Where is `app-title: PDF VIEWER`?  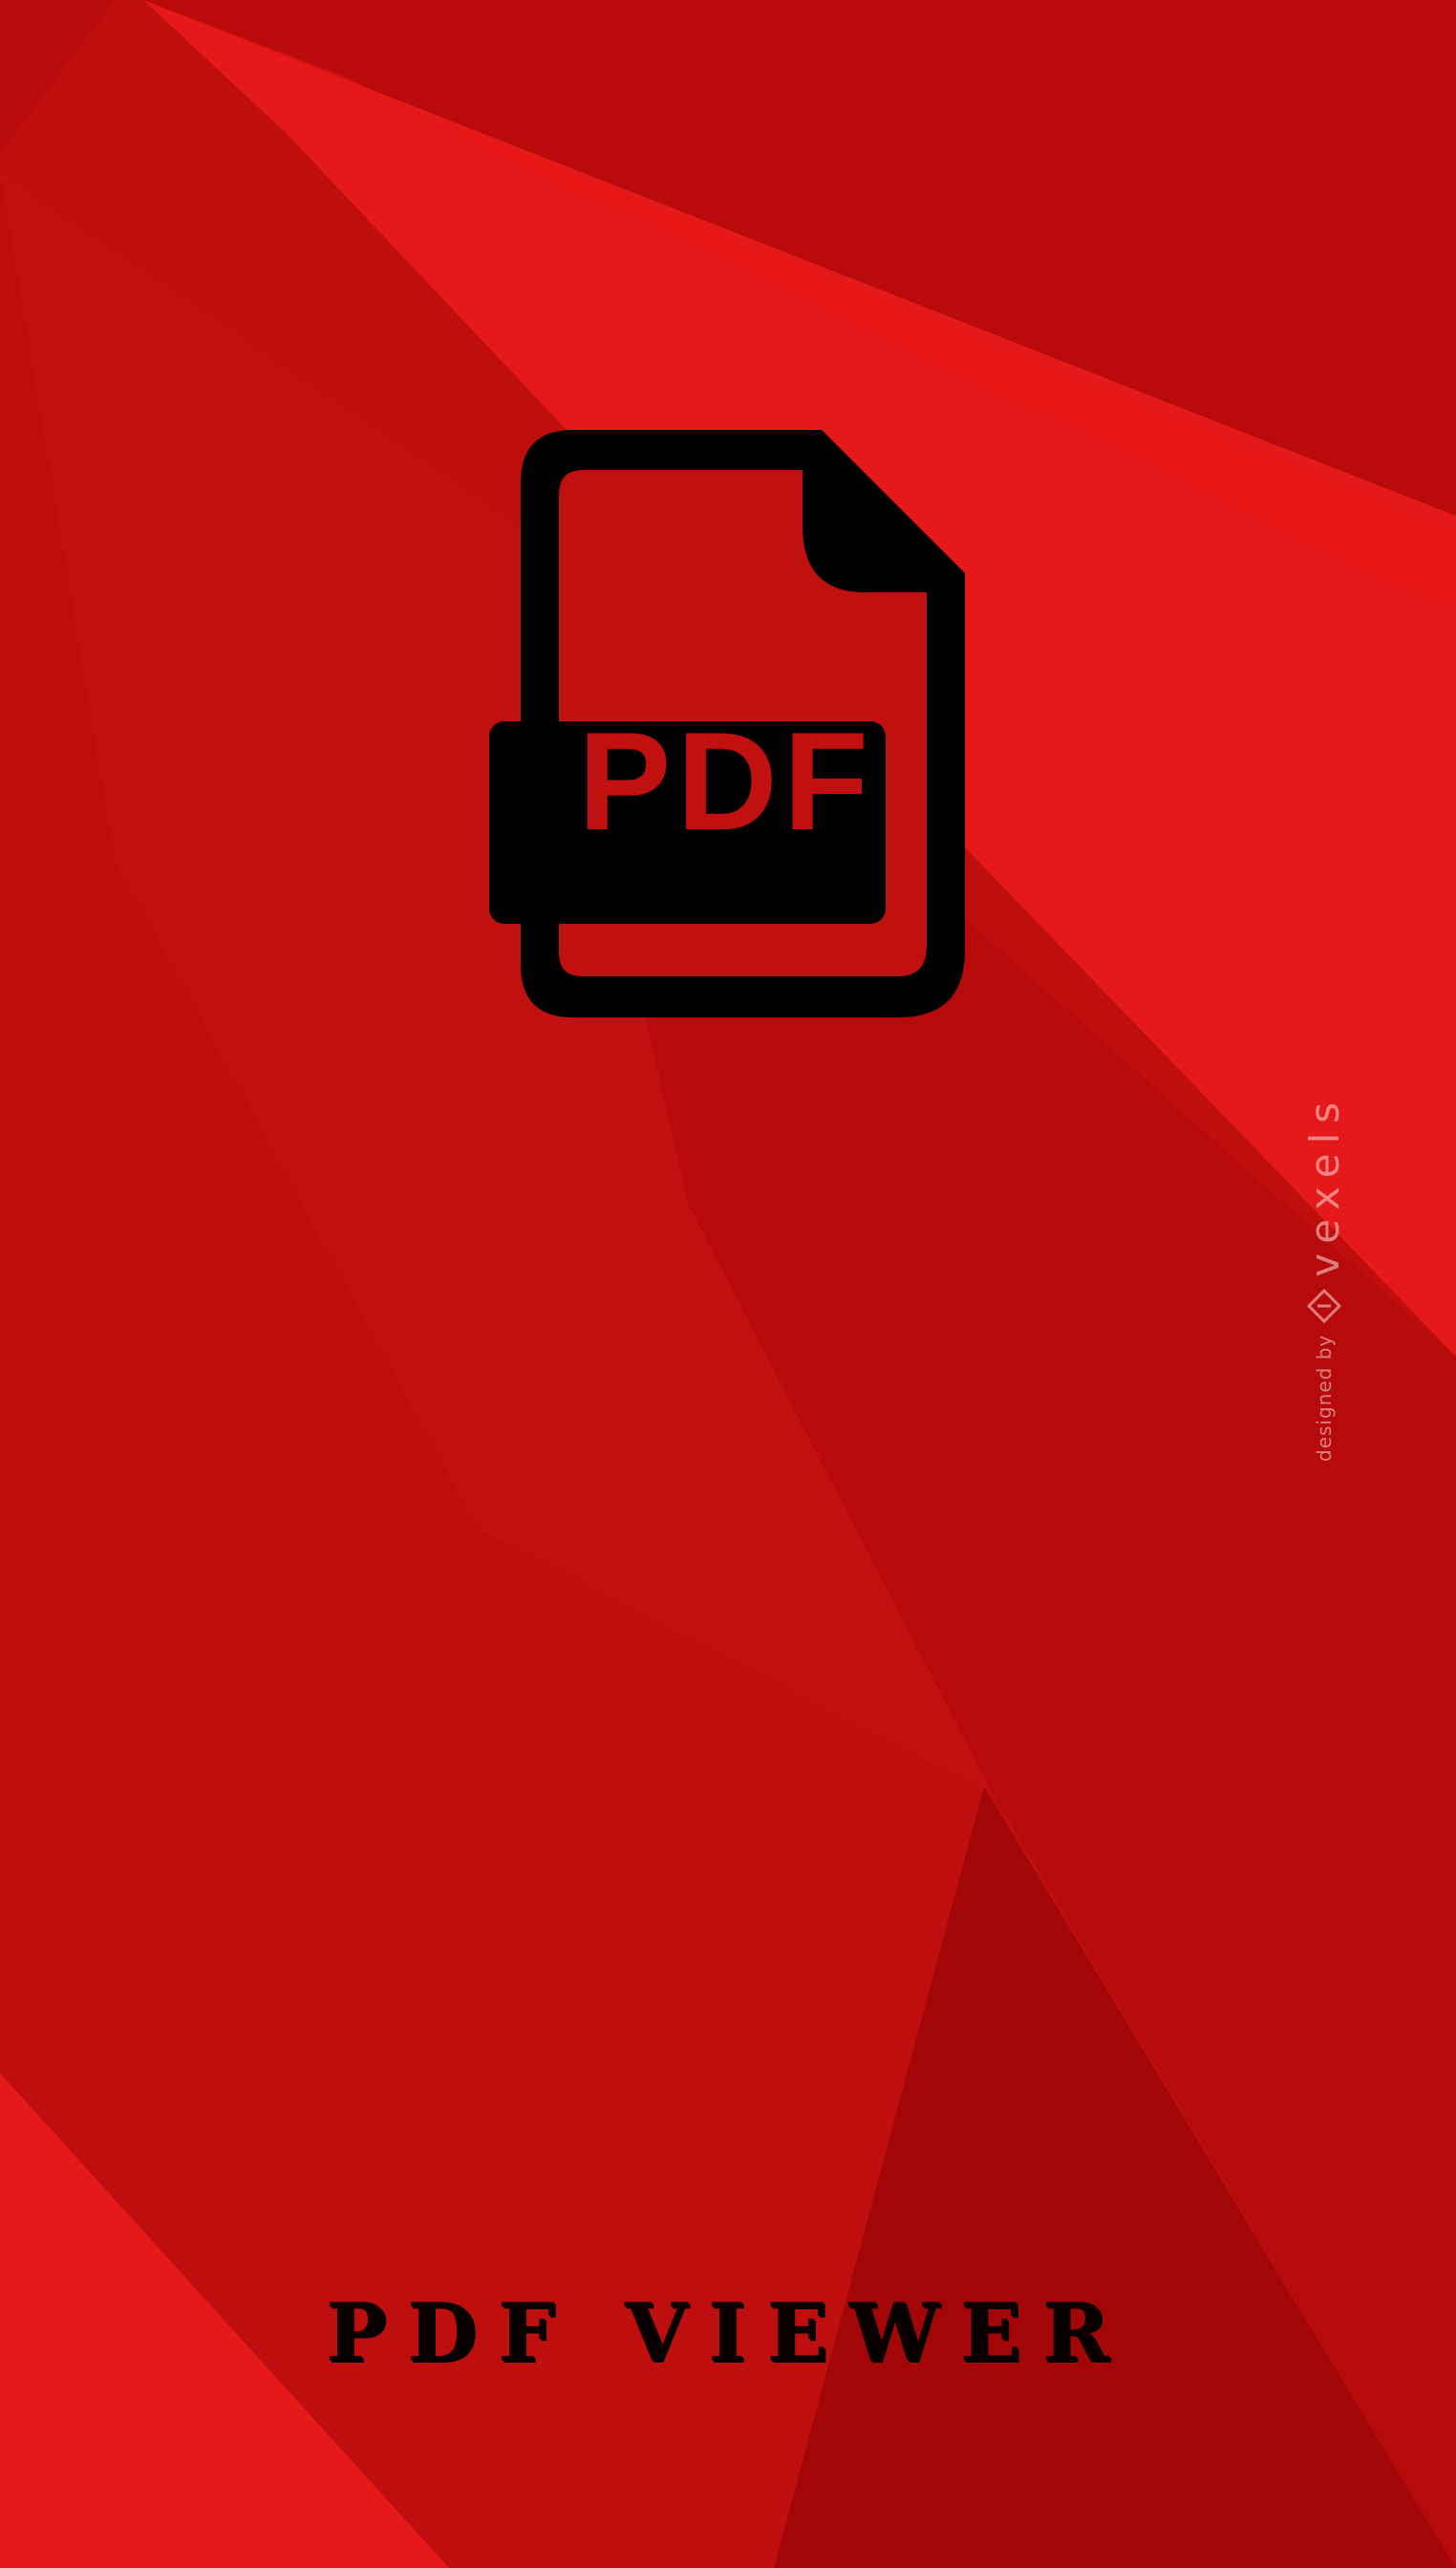 app-title: PDF VIEWER is located at coordinates (728, 2332).